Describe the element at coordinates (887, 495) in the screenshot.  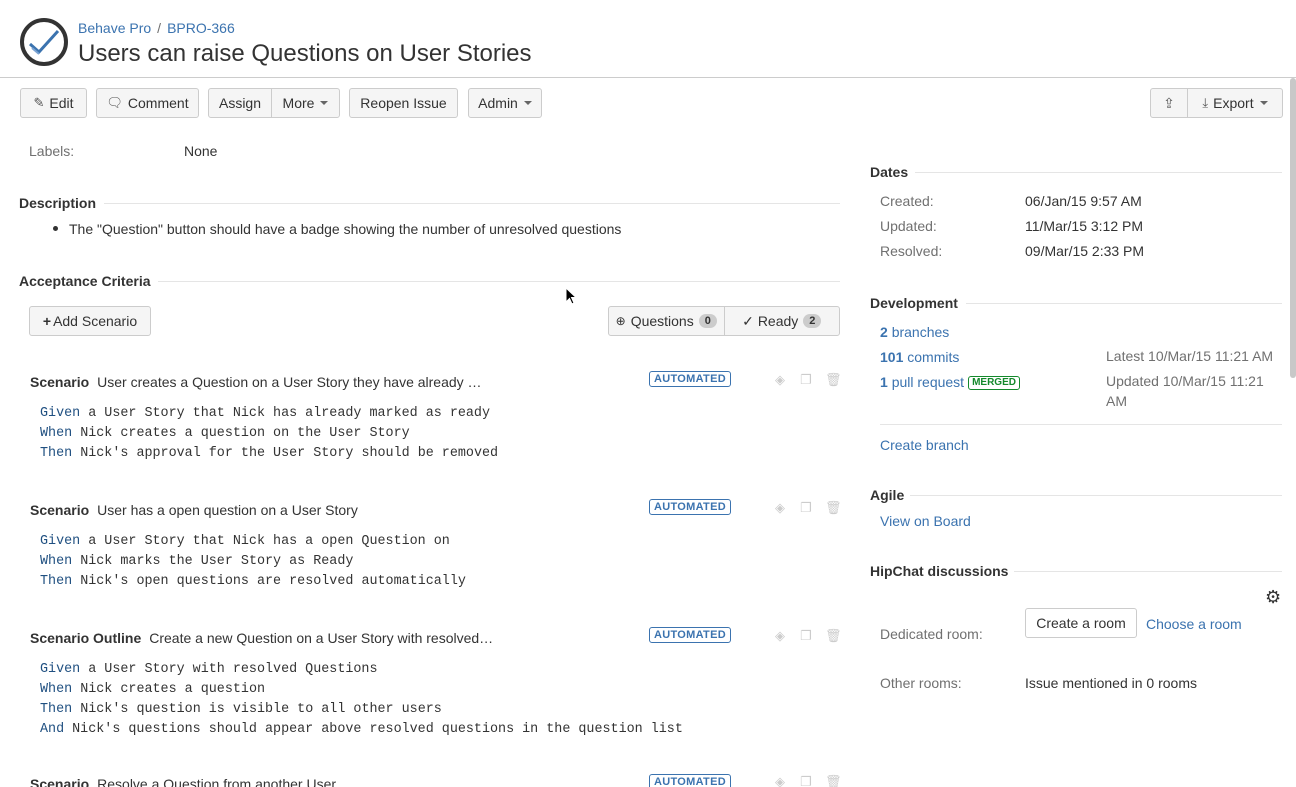
I see `agile-heading: Agile` at that location.